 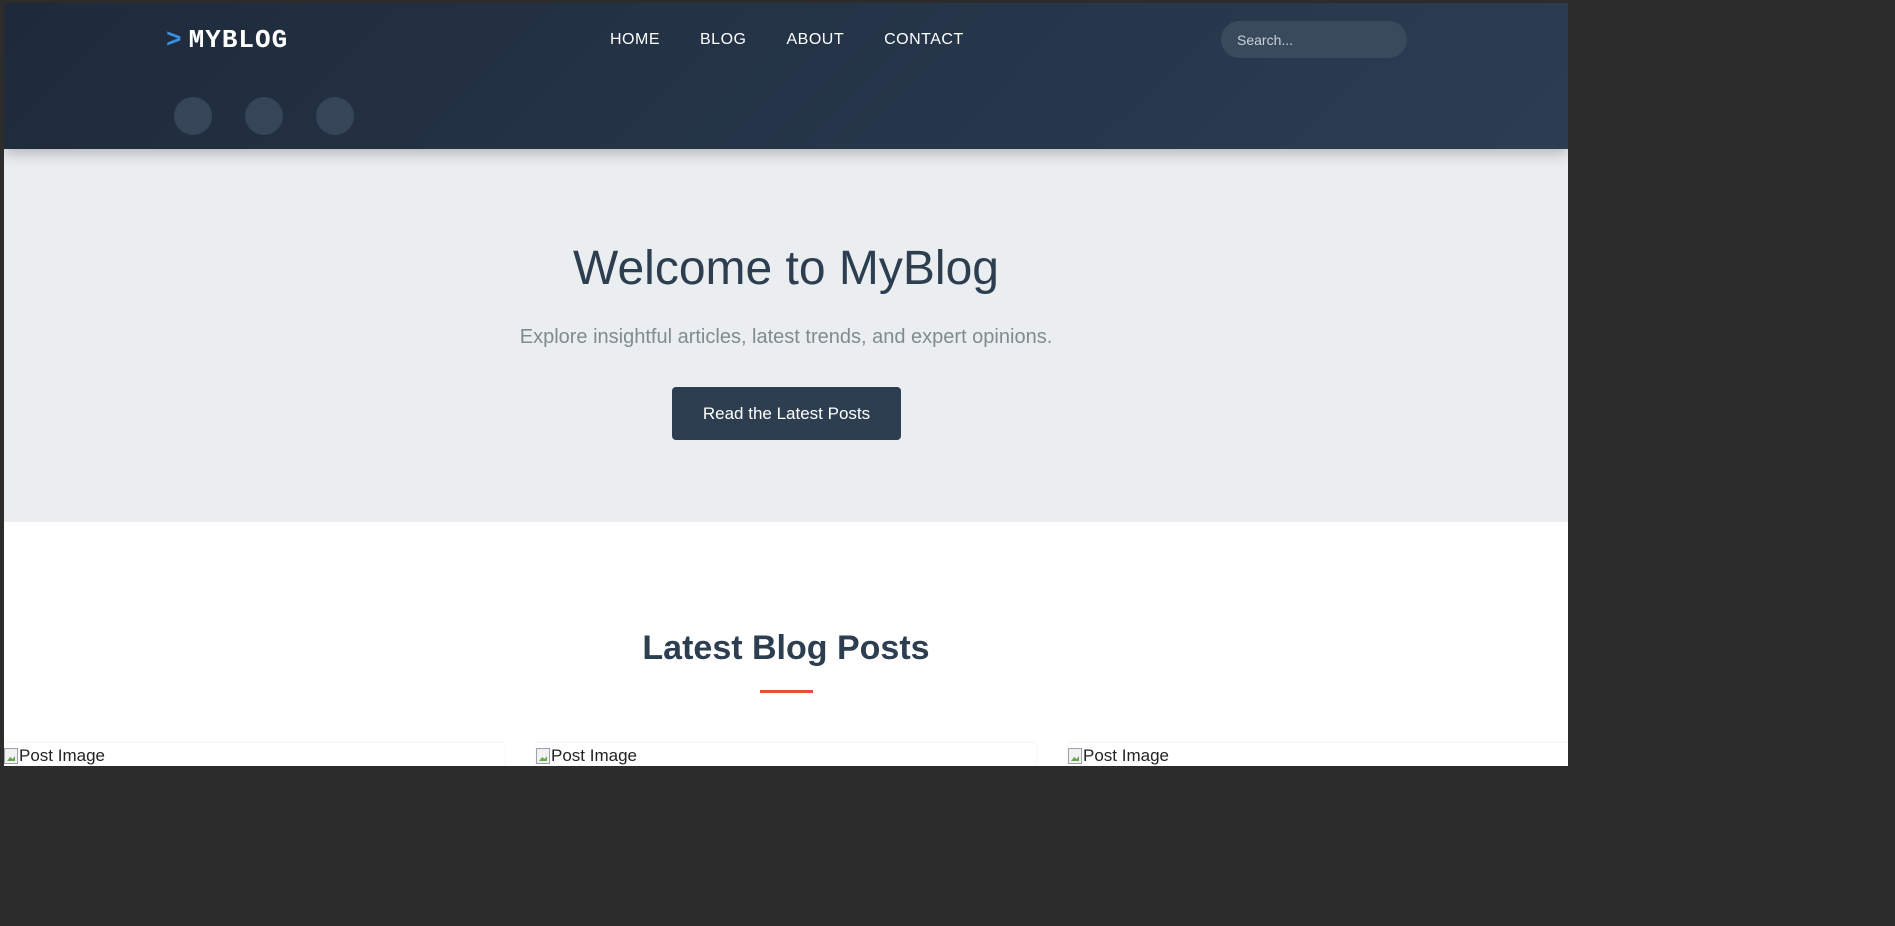 I want to click on site-logo: > MYBLOG, so click(x=227, y=40).